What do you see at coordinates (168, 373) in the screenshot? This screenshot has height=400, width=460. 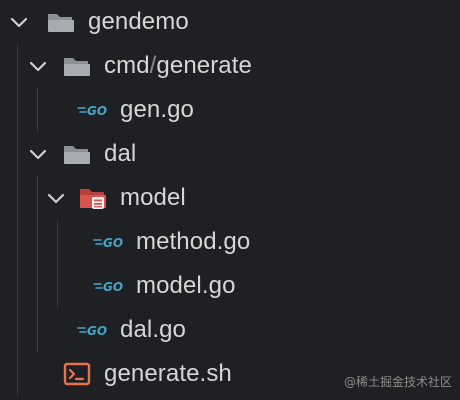 I see `tree-label-generate-sh: generate.sh` at bounding box center [168, 373].